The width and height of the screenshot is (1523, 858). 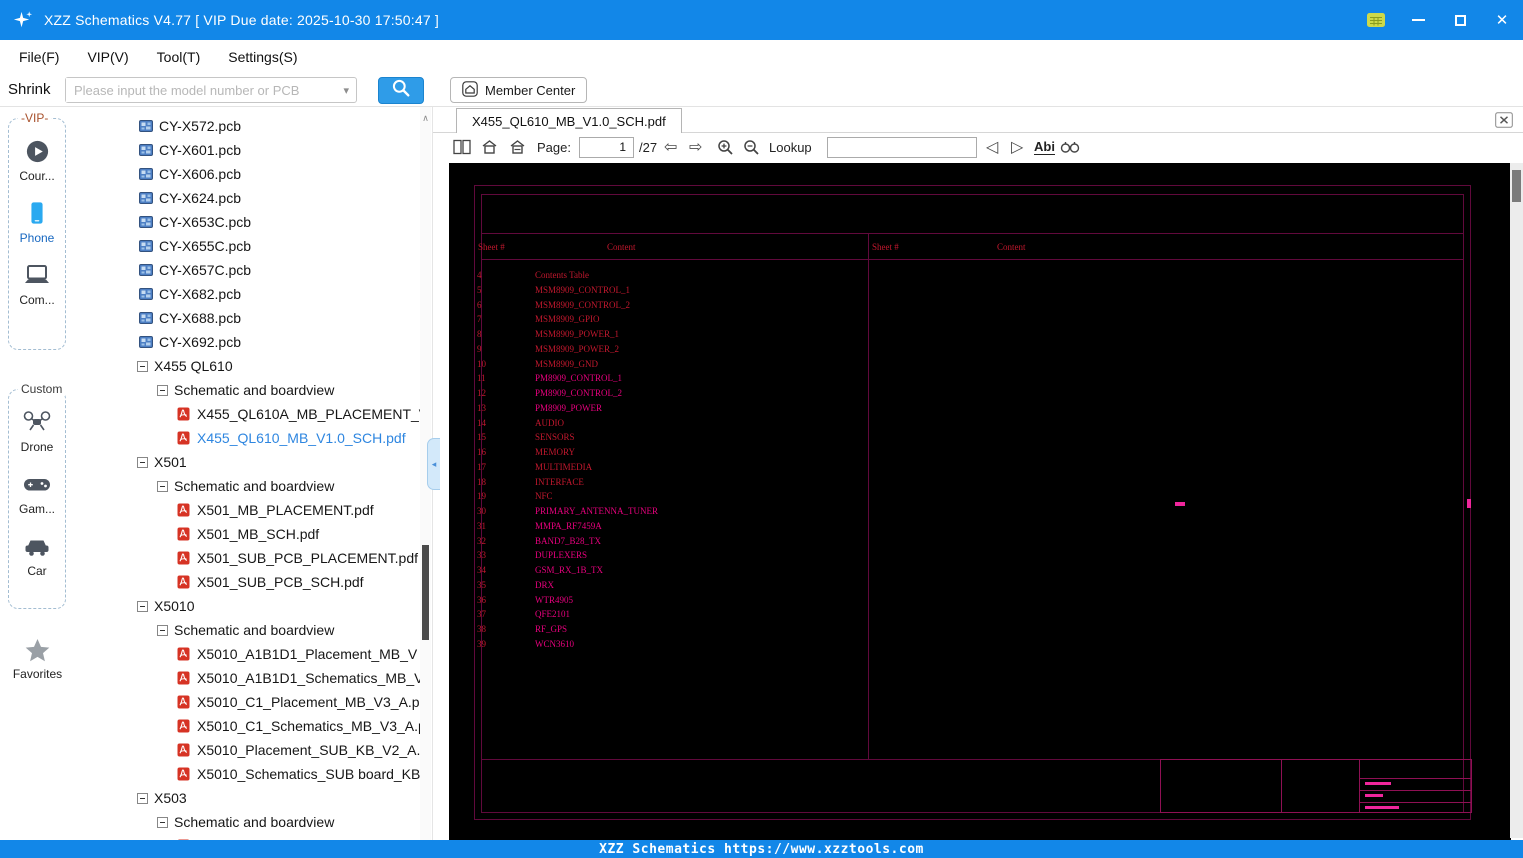 I want to click on contents-row: 14 AUDIO, so click(x=671, y=423).